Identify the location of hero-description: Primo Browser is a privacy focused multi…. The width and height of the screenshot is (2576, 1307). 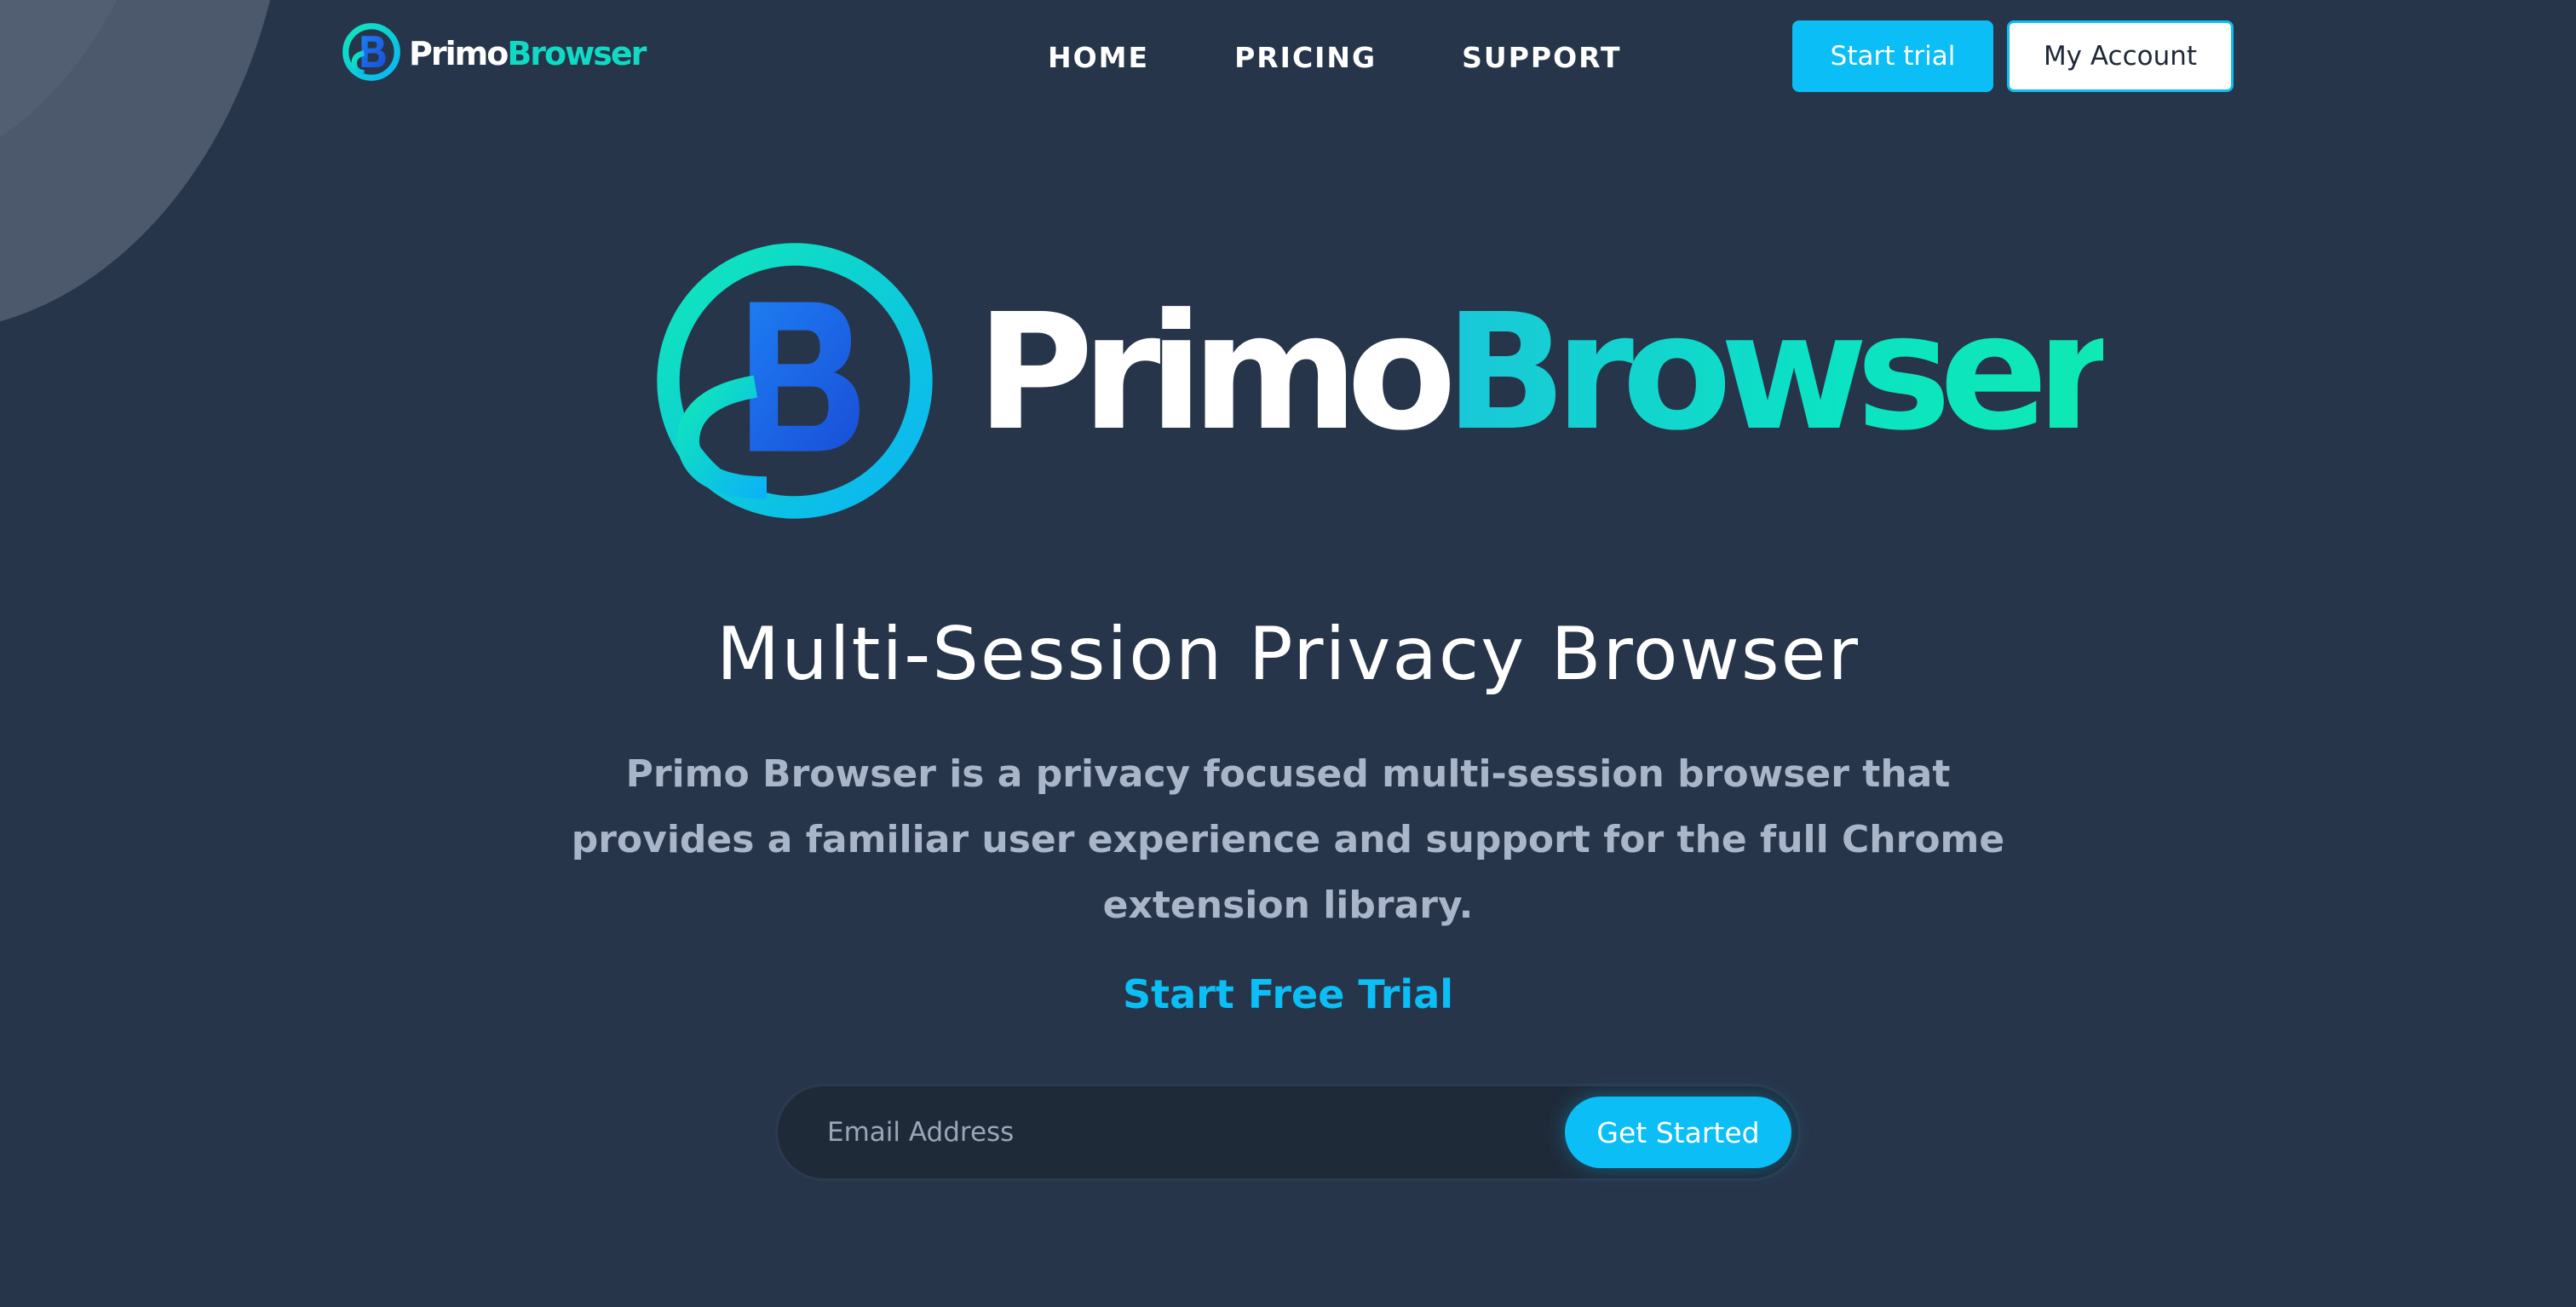
(1288, 840).